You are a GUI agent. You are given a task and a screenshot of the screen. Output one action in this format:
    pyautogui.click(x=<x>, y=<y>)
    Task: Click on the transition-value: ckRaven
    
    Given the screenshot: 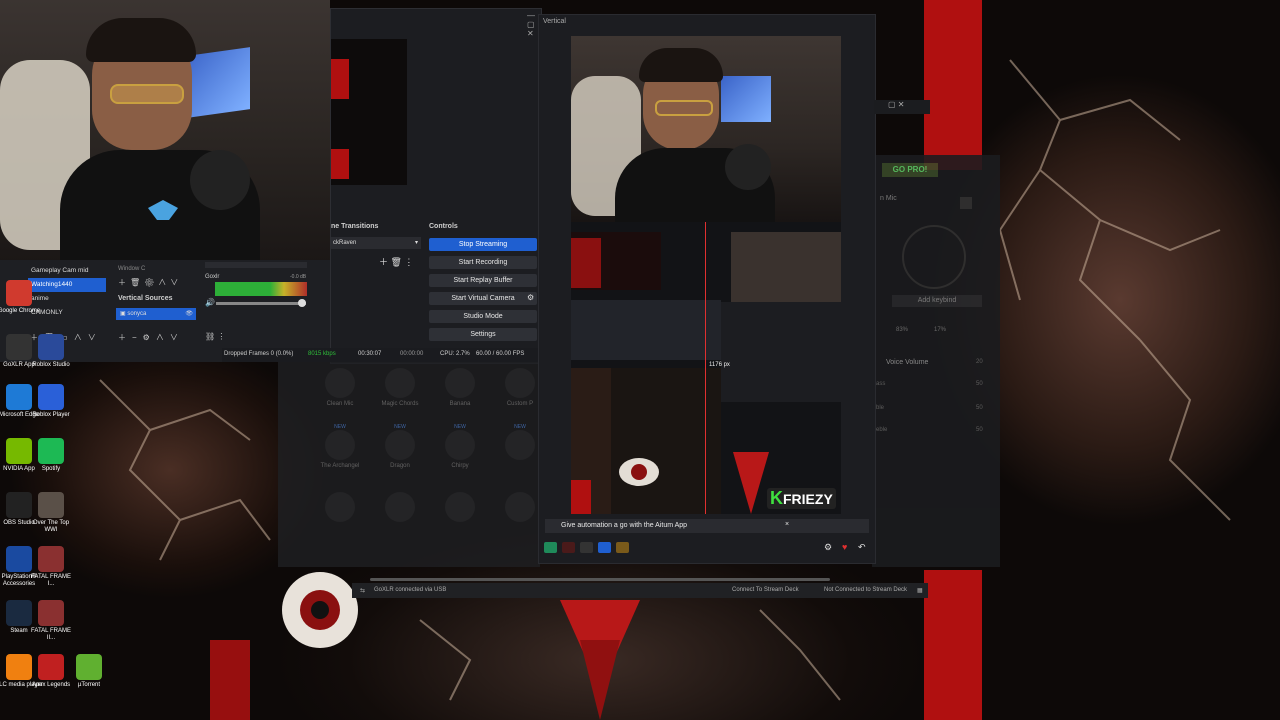 What is the action you would take?
    pyautogui.click(x=345, y=243)
    